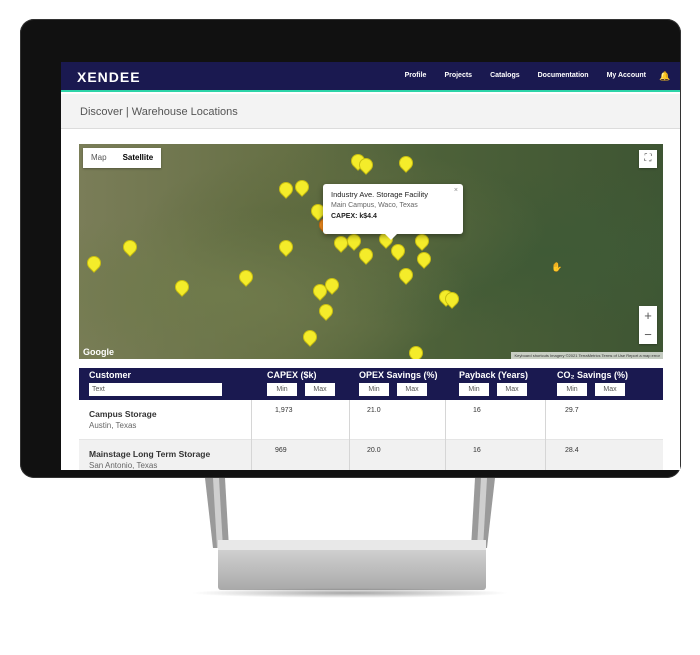  What do you see at coordinates (150, 454) in the screenshot?
I see `row-customer-name: Mainstage Long Term Storage` at bounding box center [150, 454].